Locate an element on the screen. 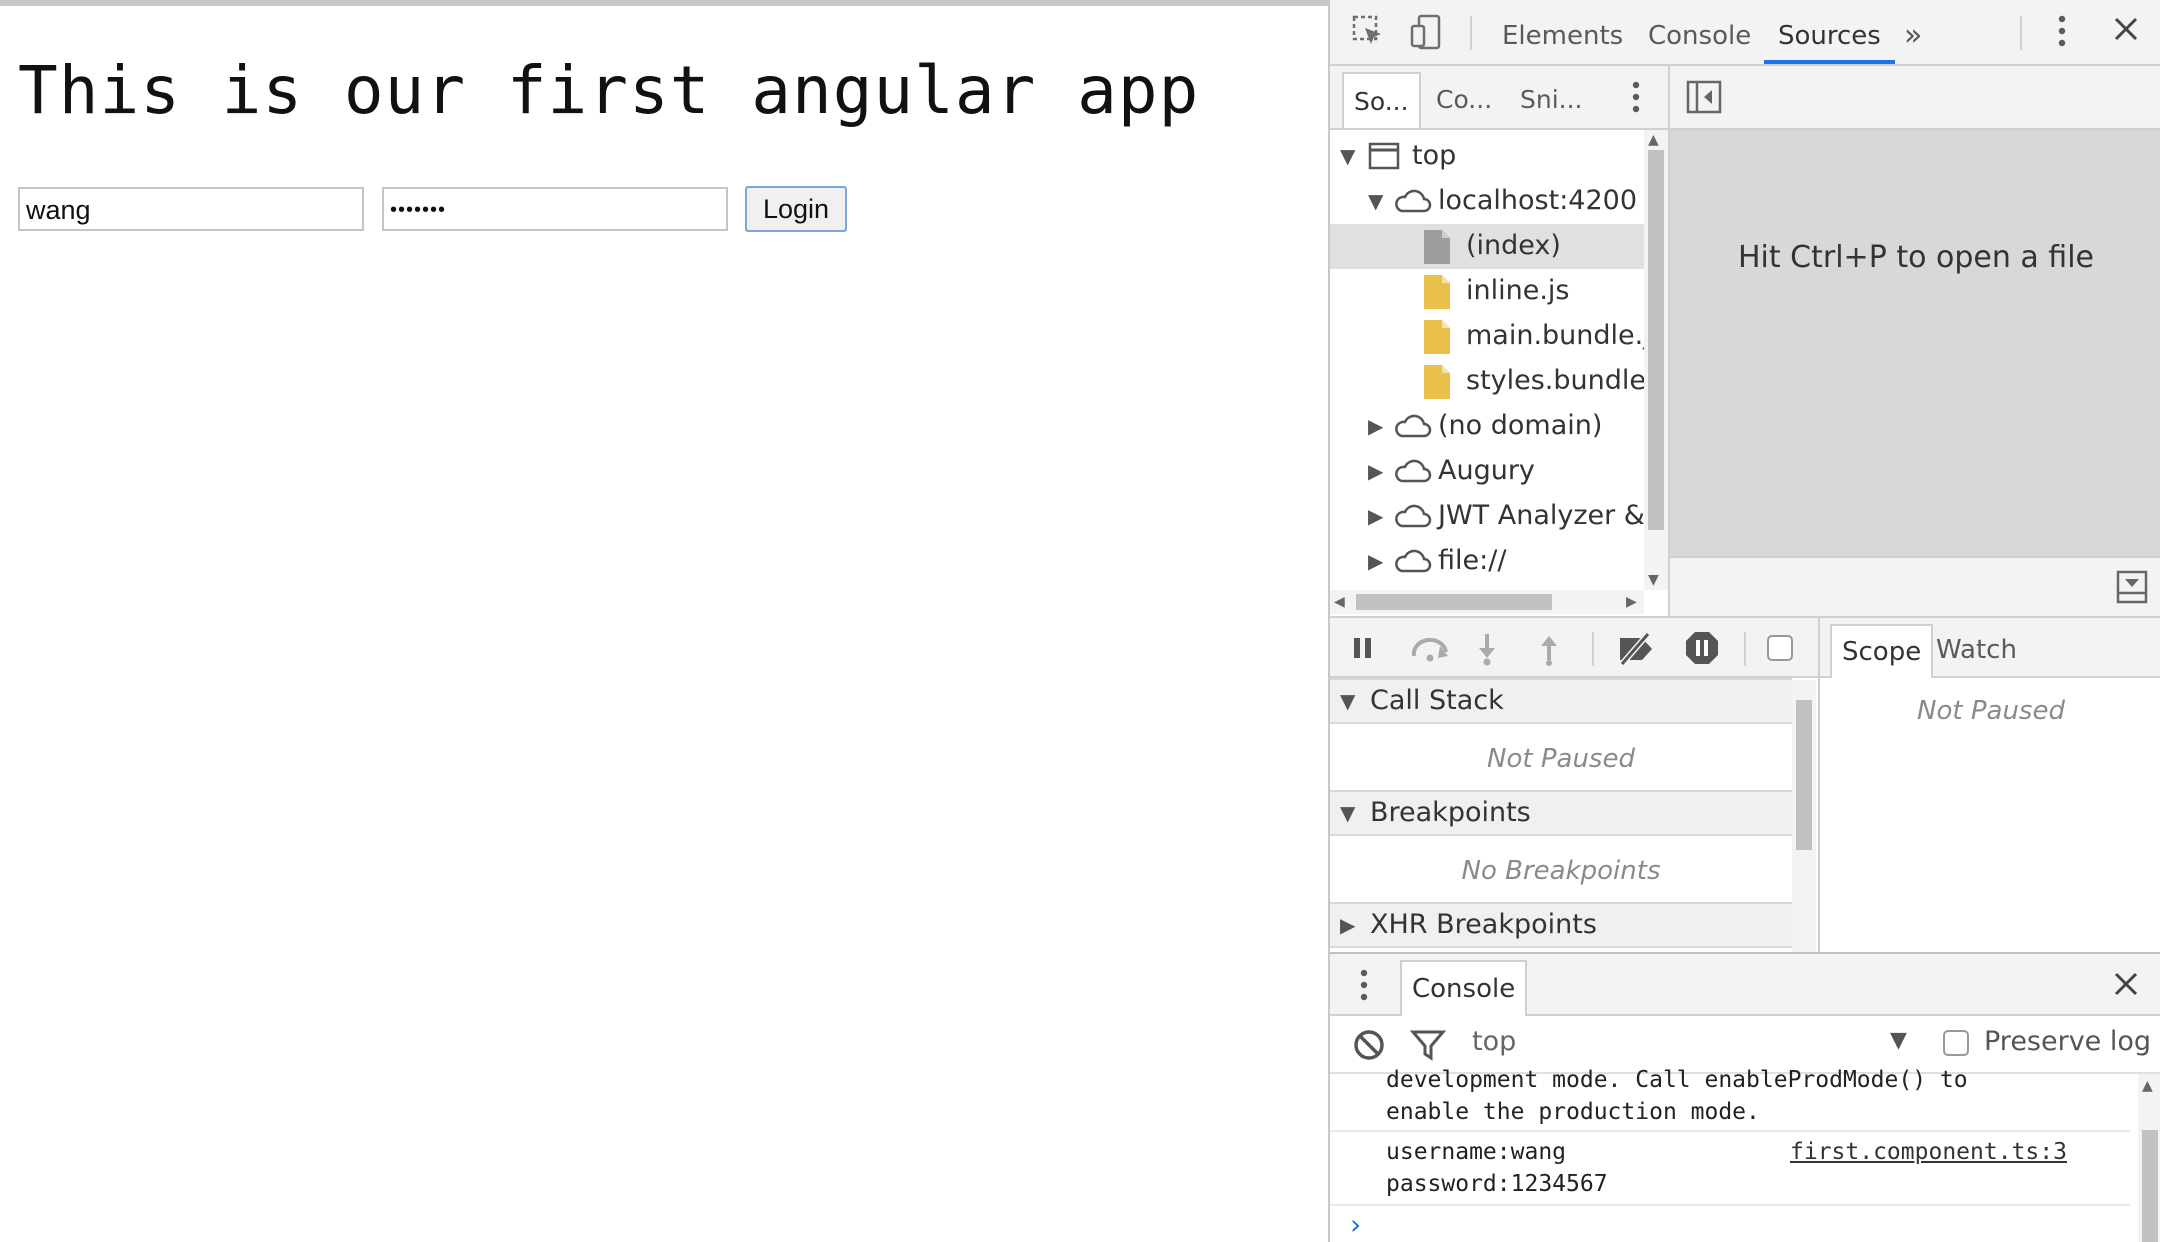 The width and height of the screenshot is (2160, 1242). page-title: This is our first angular app is located at coordinates (609, 90).